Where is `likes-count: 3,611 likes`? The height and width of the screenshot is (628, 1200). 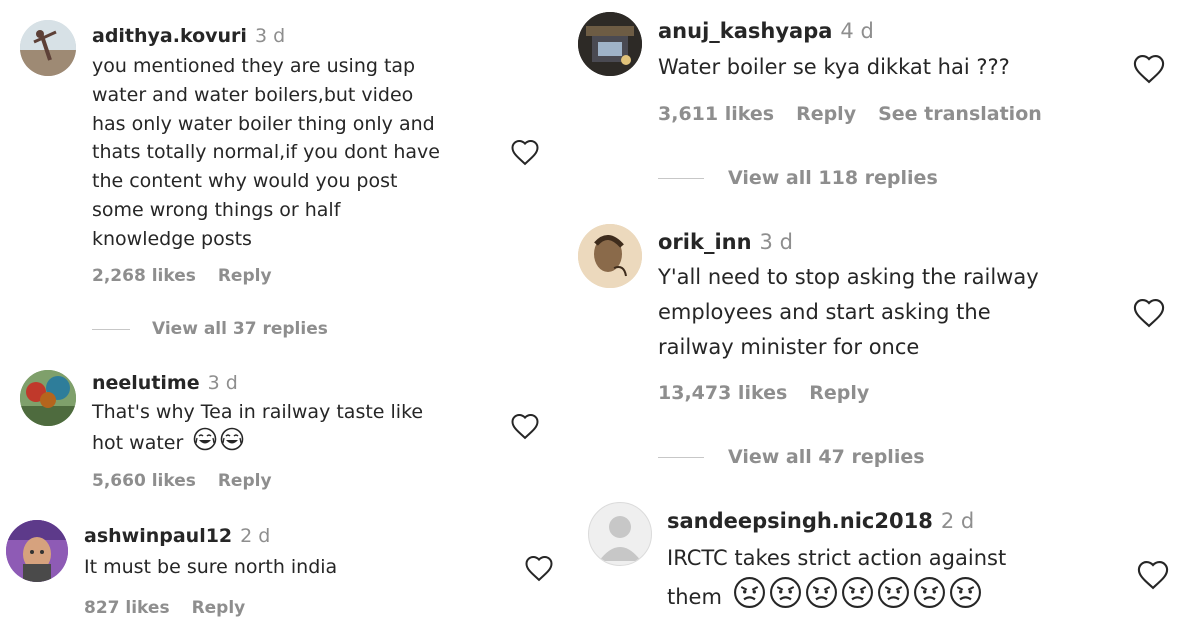 likes-count: 3,611 likes is located at coordinates (716, 114).